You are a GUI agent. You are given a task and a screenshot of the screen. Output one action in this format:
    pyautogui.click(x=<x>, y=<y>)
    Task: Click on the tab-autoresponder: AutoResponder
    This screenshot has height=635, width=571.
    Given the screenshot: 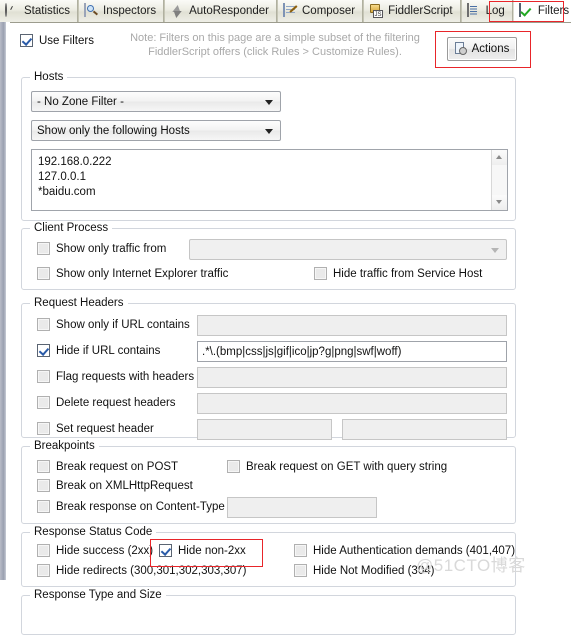 What is the action you would take?
    pyautogui.click(x=220, y=11)
    